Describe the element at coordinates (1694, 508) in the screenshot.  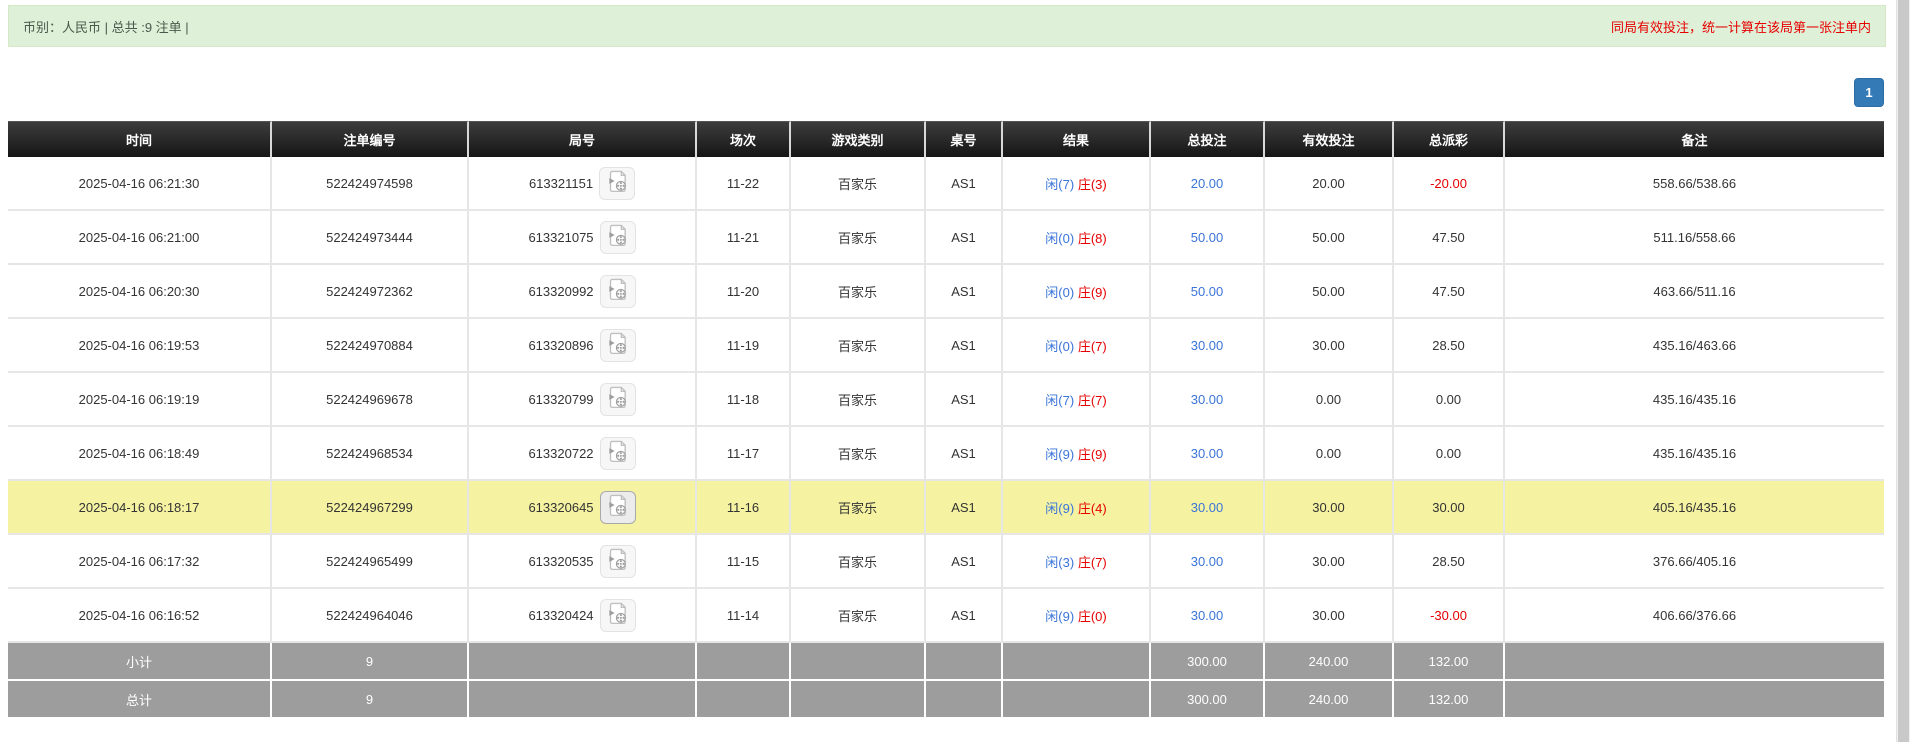
I see `remark-cell: 405.16/435.16` at that location.